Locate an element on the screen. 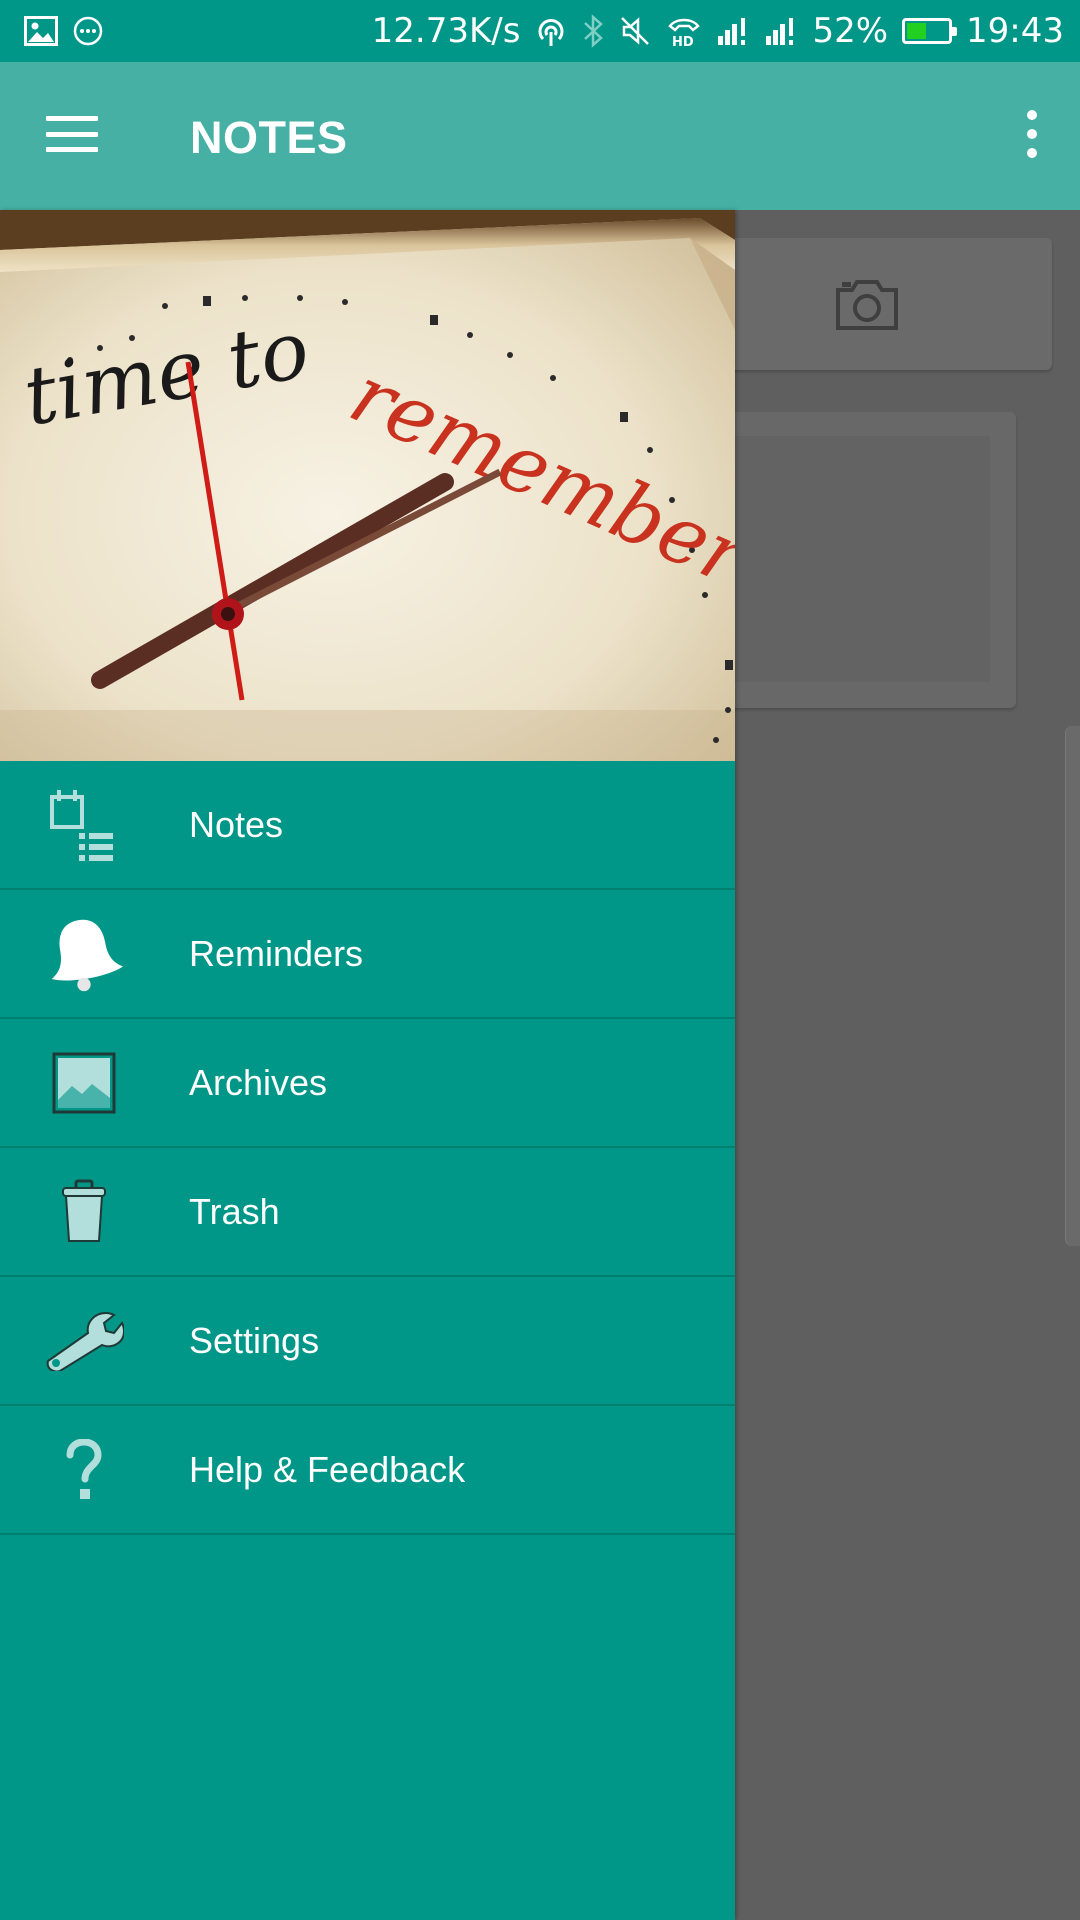 The height and width of the screenshot is (1920, 1080). wrench-icon is located at coordinates (84, 1341).